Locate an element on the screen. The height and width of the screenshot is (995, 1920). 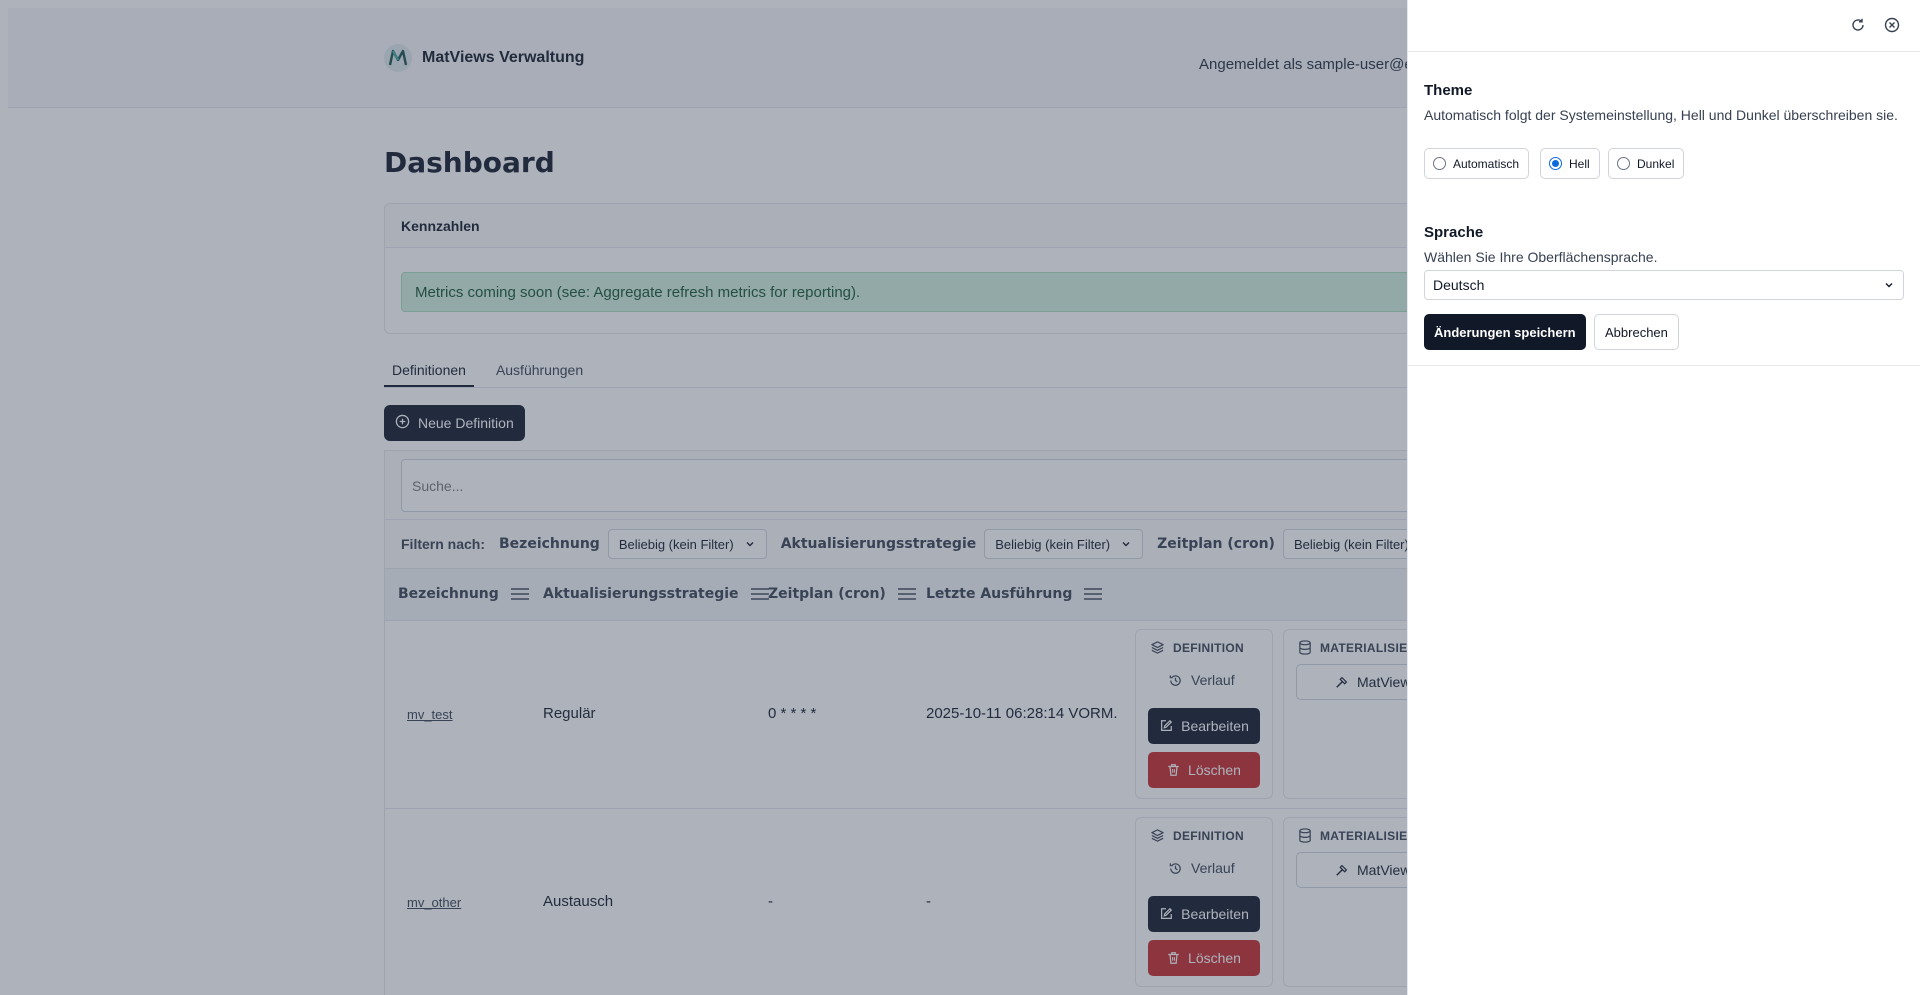
radio-auto is located at coordinates (1439, 163).